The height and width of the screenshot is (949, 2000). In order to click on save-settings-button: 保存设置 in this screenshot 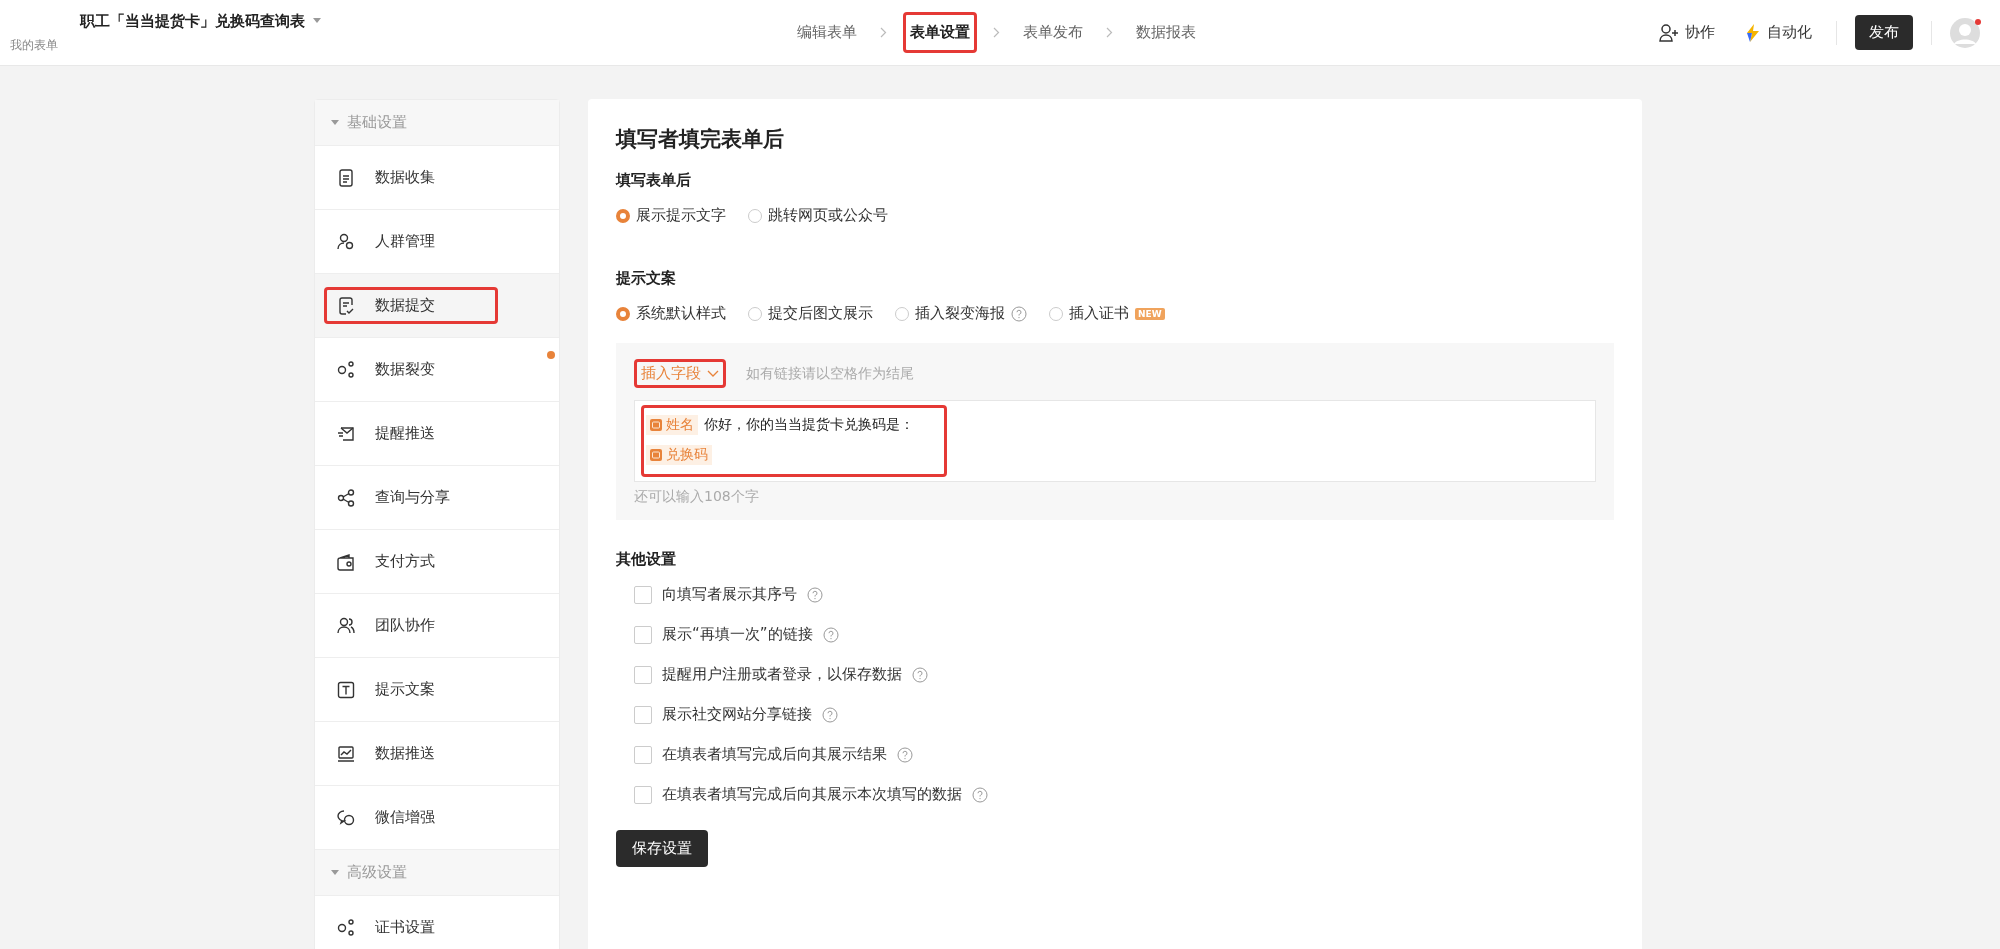, I will do `click(662, 848)`.